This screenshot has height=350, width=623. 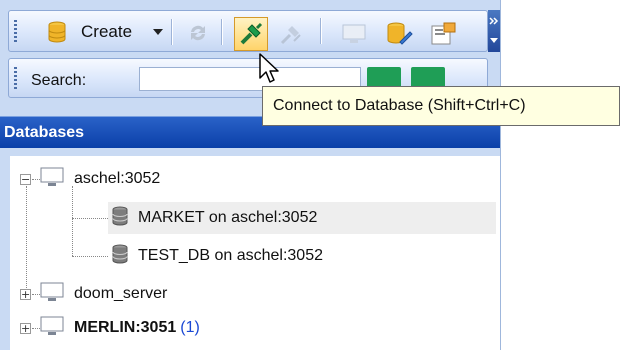 I want to click on connect-database-button, so click(x=251, y=34).